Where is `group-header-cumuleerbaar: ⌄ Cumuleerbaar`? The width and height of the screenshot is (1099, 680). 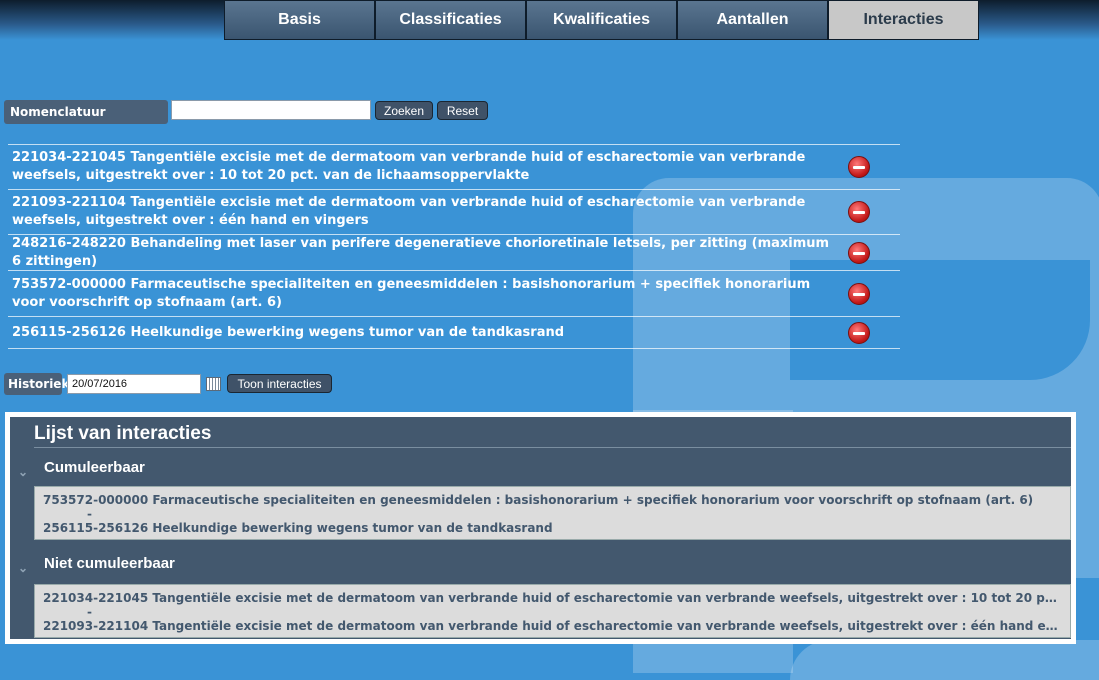 group-header-cumuleerbaar: ⌄ Cumuleerbaar is located at coordinates (540, 470).